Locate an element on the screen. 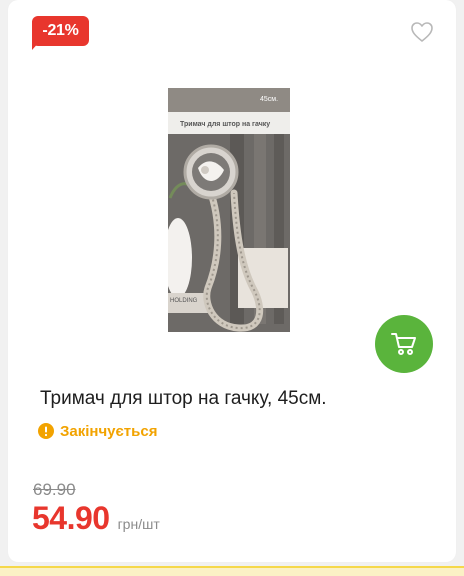 The image size is (464, 576). add-to-cart-button is located at coordinates (404, 344).